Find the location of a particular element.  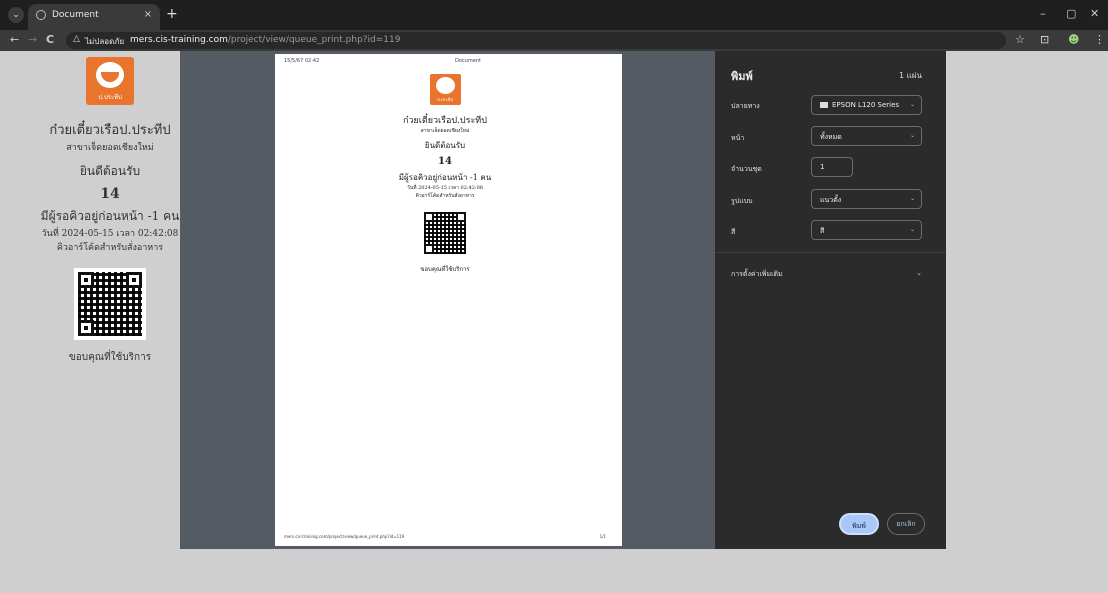

logo-caption: ป.ประทีป is located at coordinates (110, 97).